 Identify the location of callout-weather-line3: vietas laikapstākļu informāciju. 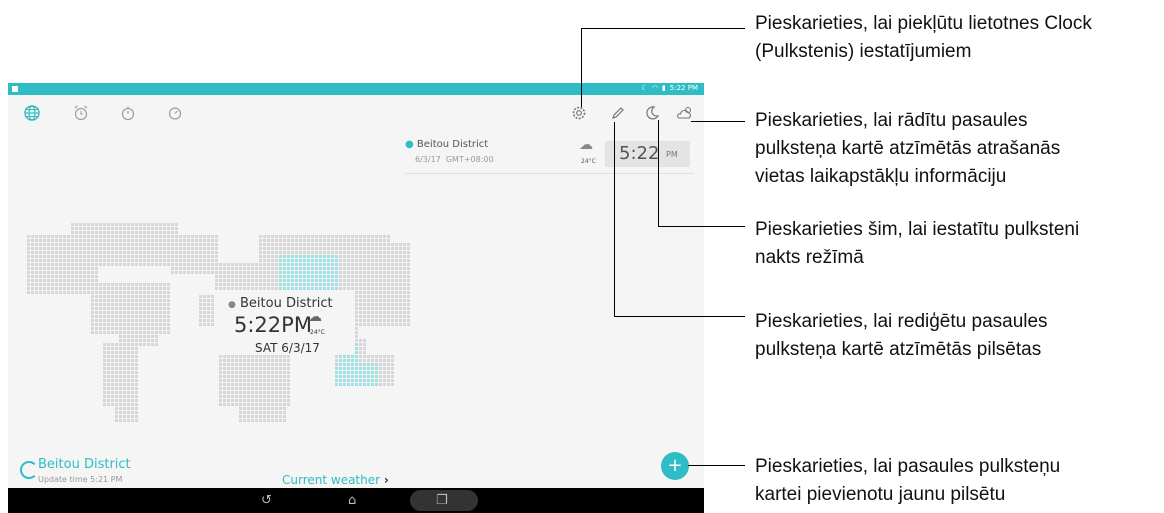
(881, 176).